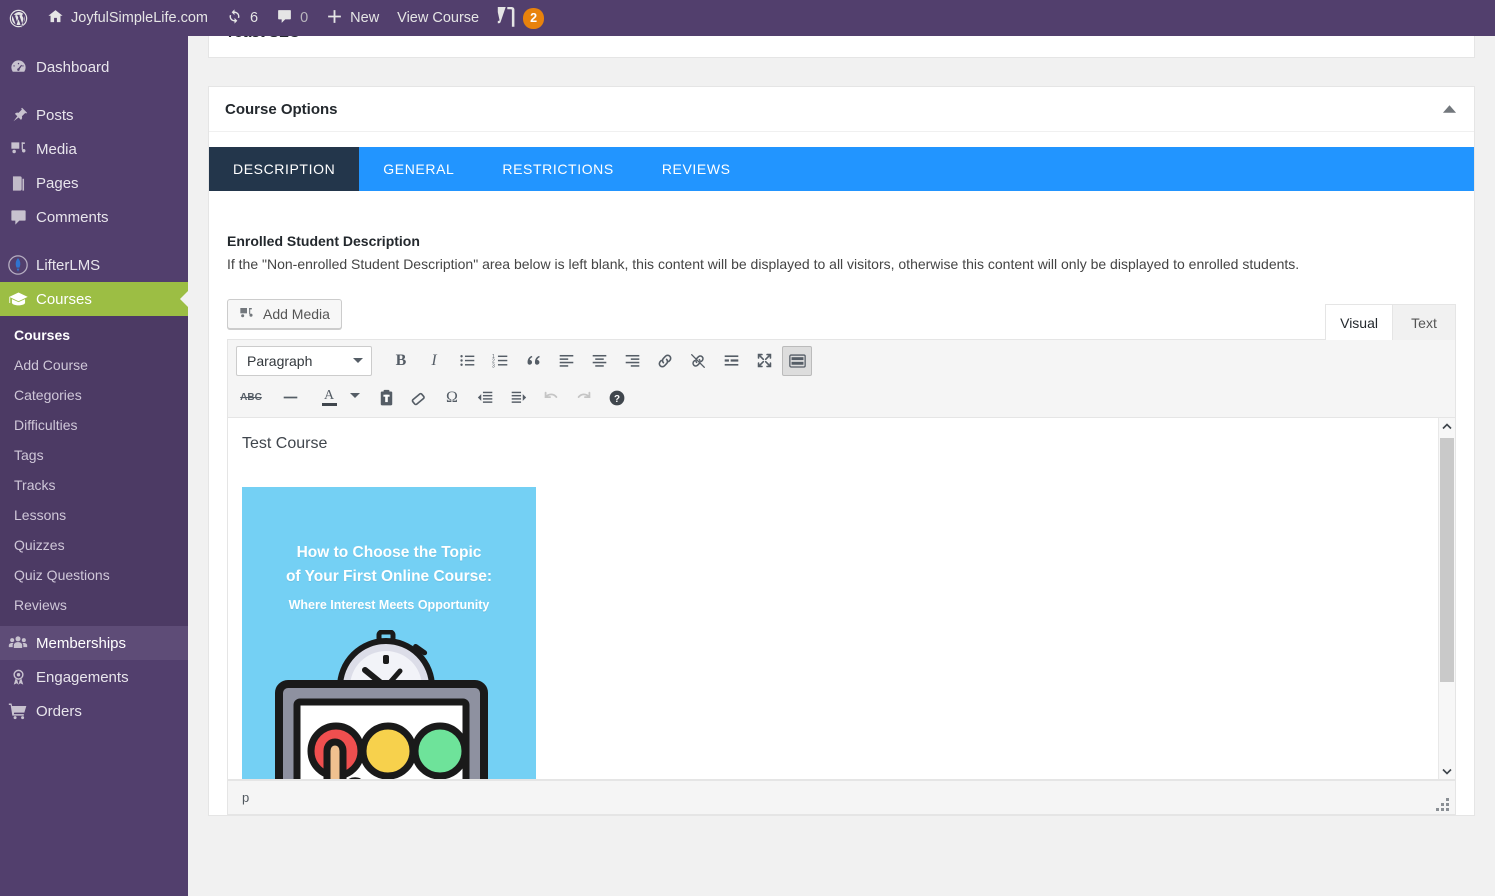 This screenshot has height=896, width=1495. I want to click on tab-description: DESCRIPTION, so click(284, 169).